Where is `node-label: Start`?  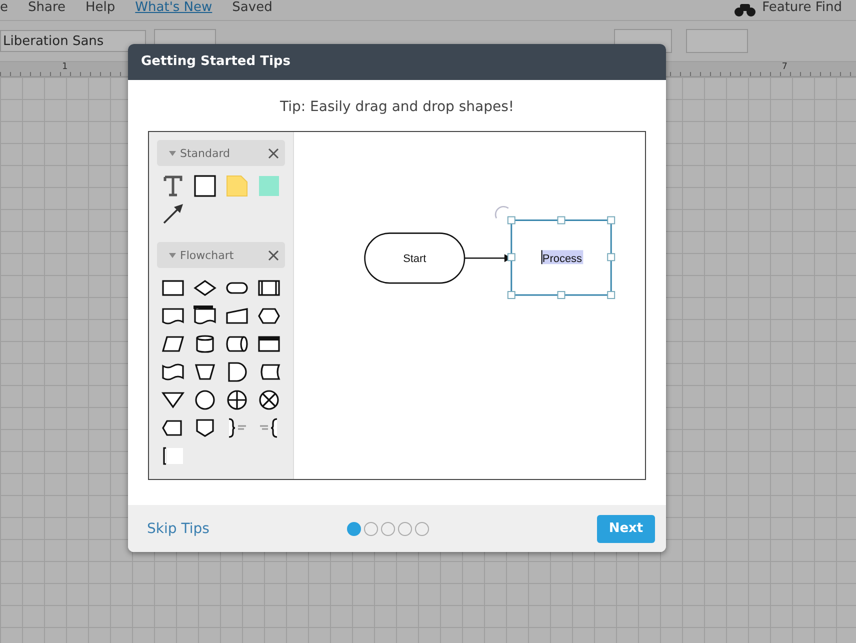
node-label: Start is located at coordinates (414, 259).